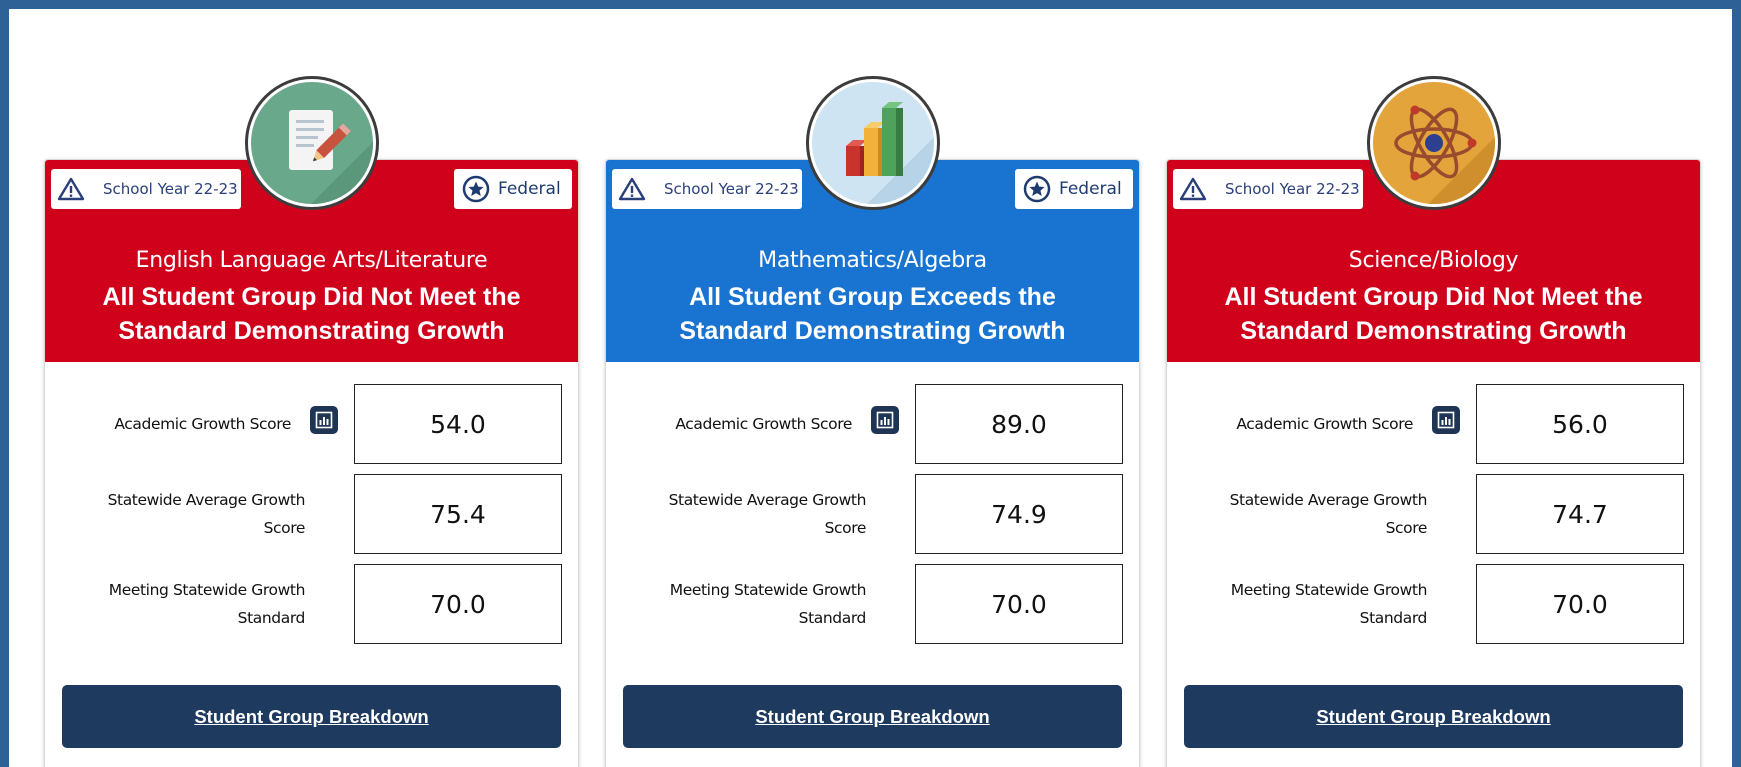 Image resolution: width=1741 pixels, height=767 pixels. What do you see at coordinates (1019, 514) in the screenshot?
I see `metric-value: 74.9` at bounding box center [1019, 514].